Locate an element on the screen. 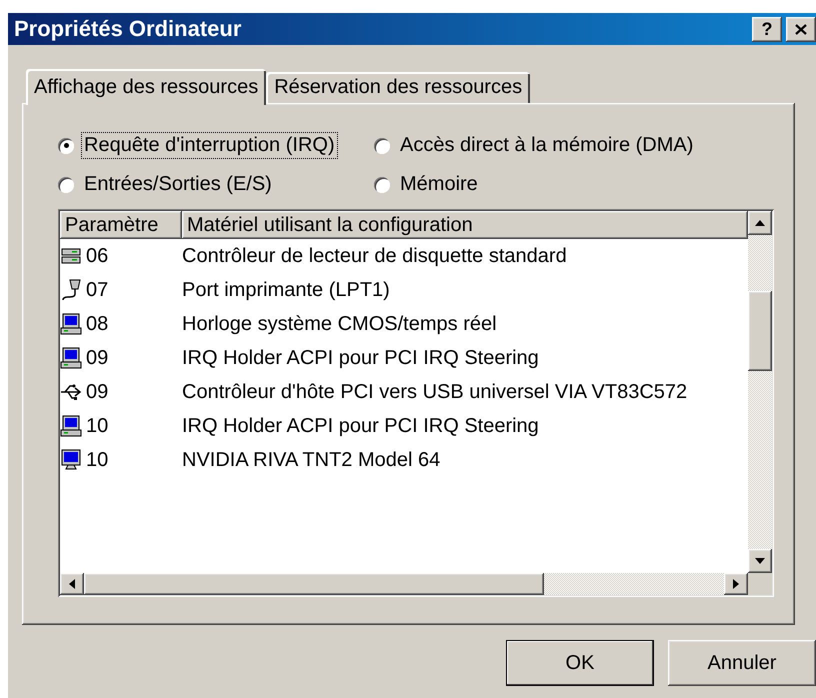 The width and height of the screenshot is (816, 698). radio-label: Accès direct à la mémoire (DMA) is located at coordinates (547, 145).